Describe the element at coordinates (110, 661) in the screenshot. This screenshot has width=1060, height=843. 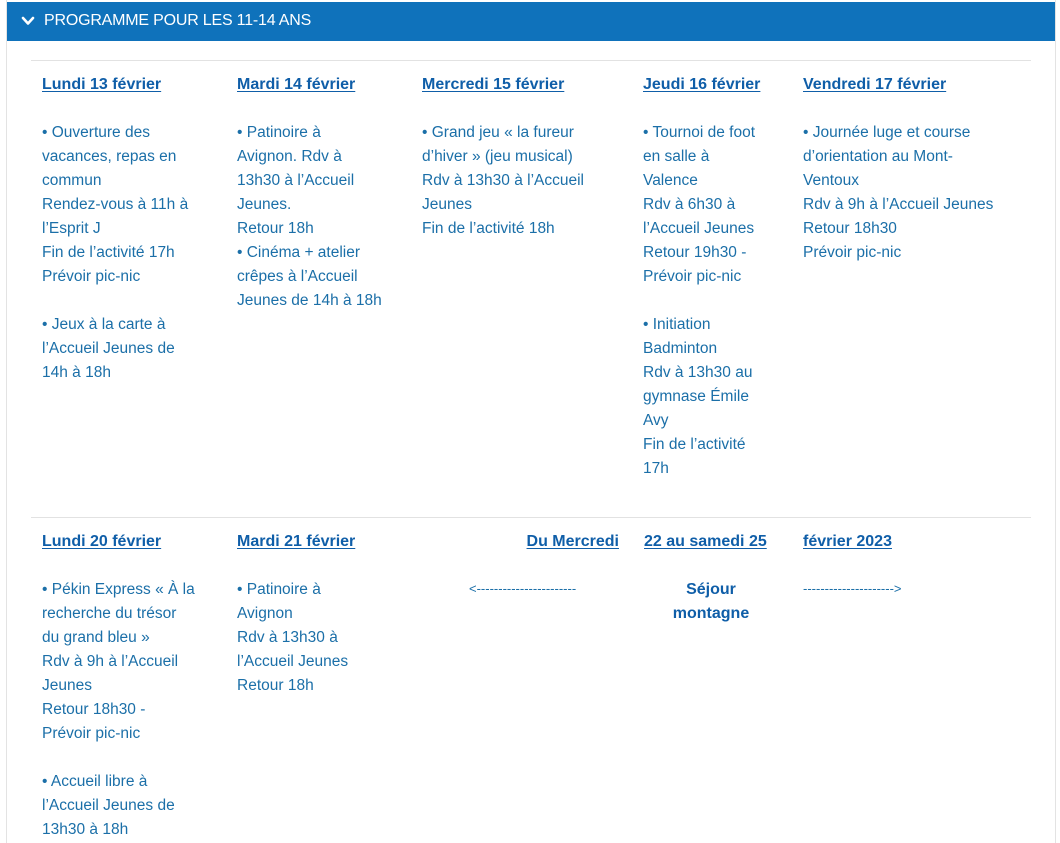
I see `activity-line: Rdv à 9h à l’Accueil` at that location.